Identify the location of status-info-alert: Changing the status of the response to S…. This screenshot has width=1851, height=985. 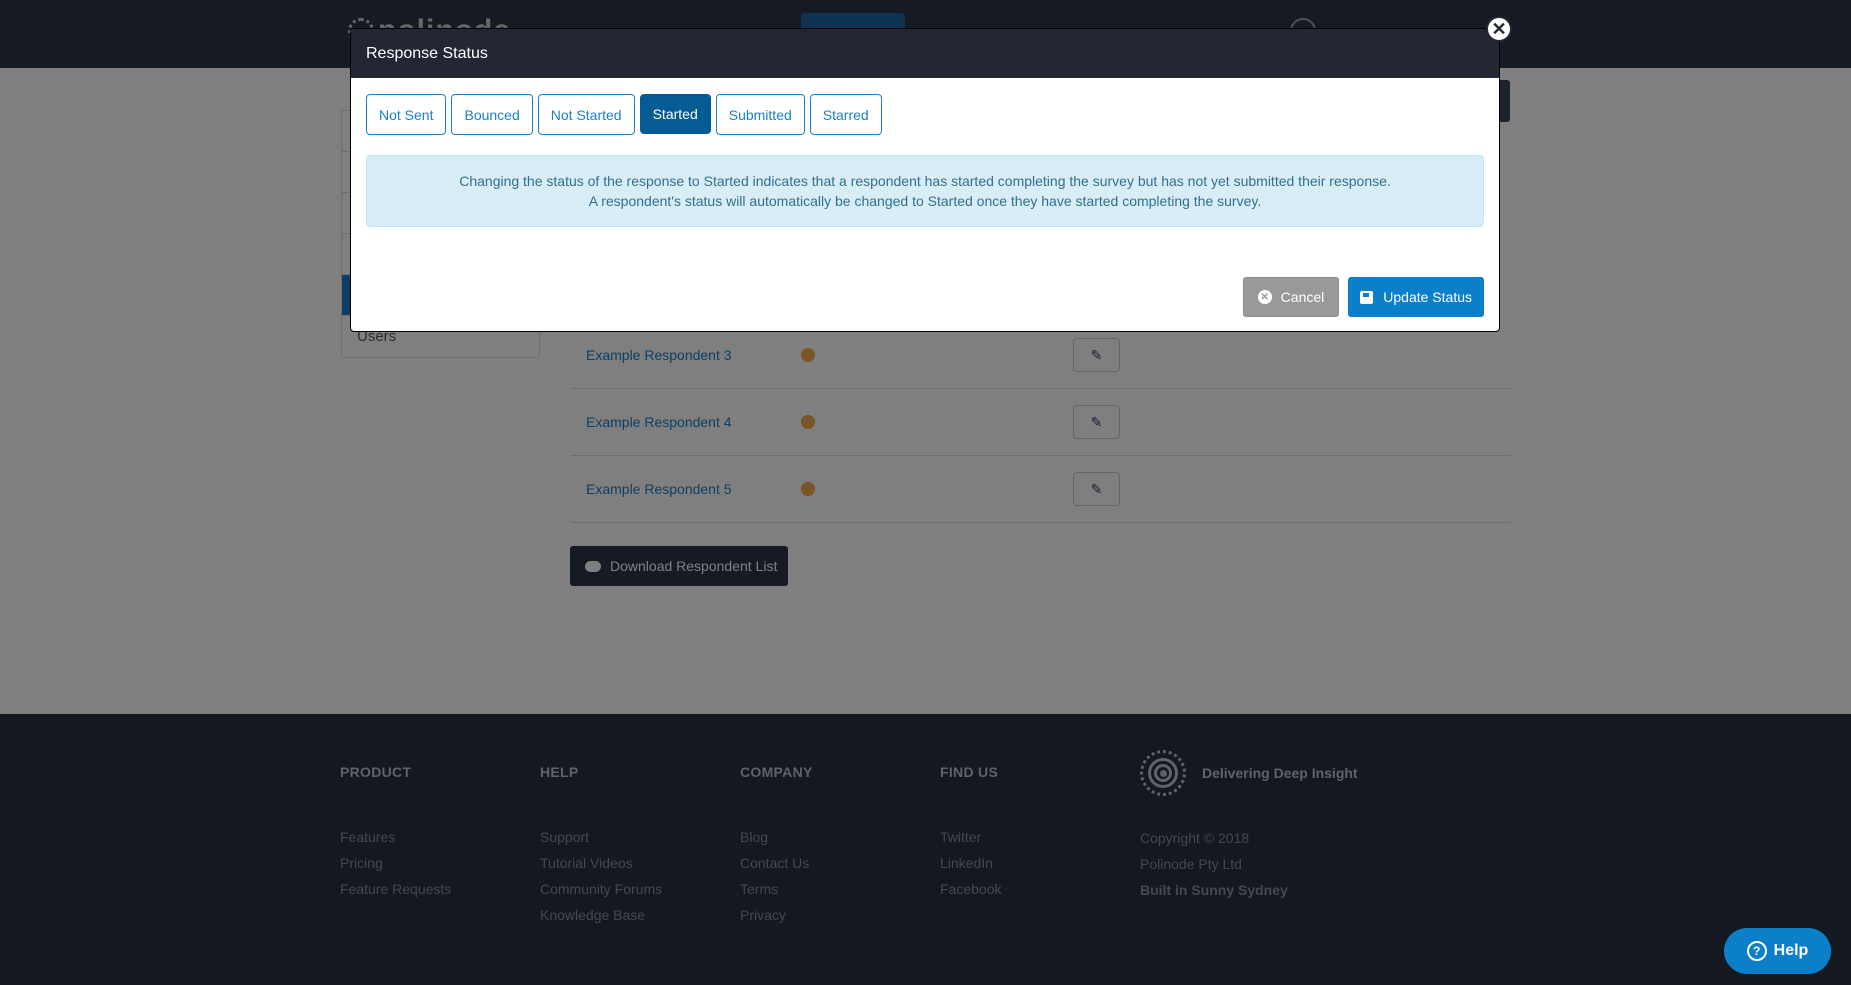
(925, 191).